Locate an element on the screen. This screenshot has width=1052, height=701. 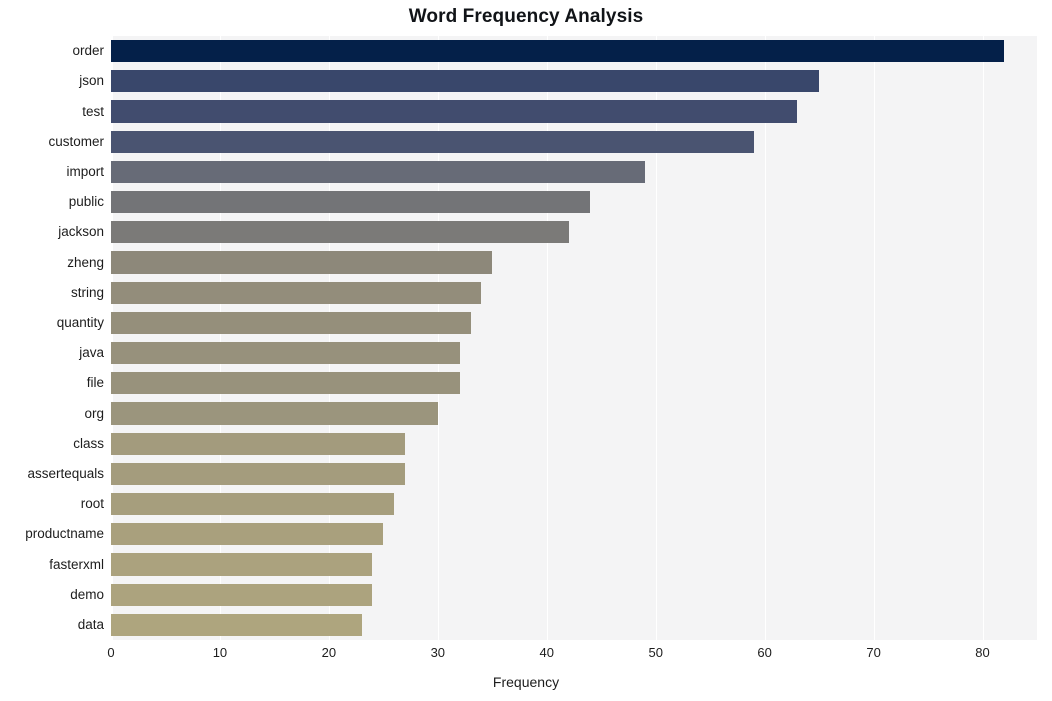
x-tick-label-50: 50 is located at coordinates (655, 652).